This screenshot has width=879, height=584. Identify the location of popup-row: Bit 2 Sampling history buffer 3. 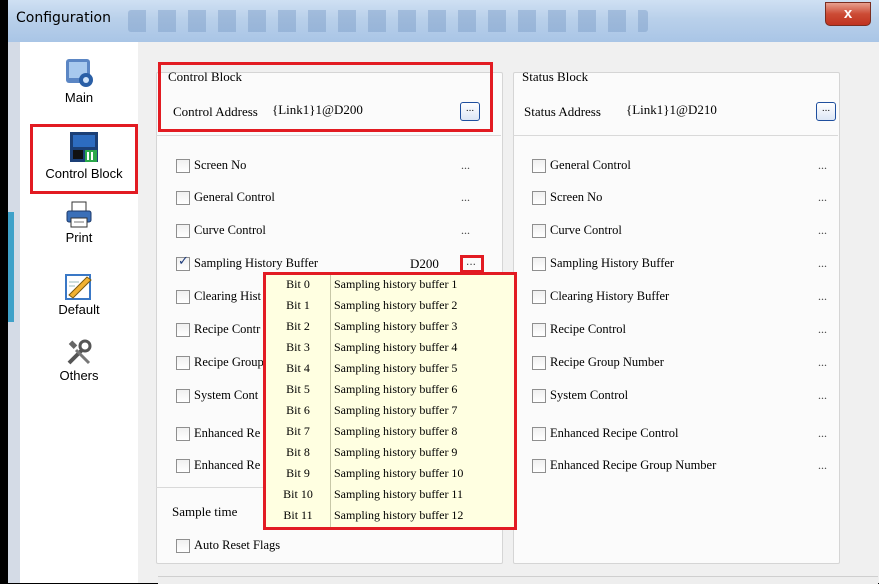
(390, 327).